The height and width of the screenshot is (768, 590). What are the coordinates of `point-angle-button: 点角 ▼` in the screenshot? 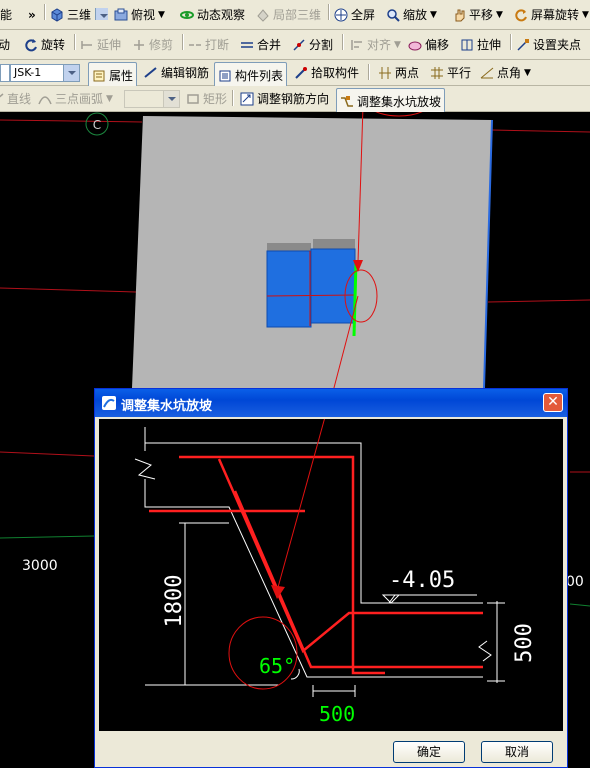 It's located at (505, 72).